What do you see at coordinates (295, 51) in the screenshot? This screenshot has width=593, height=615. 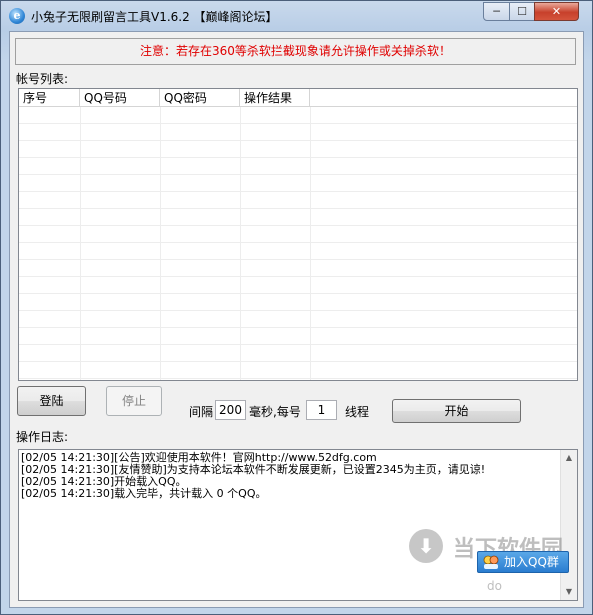 I see `notice-banner: 注意：若存在360等杀软拦截现象请允许操作或关掉杀软！` at bounding box center [295, 51].